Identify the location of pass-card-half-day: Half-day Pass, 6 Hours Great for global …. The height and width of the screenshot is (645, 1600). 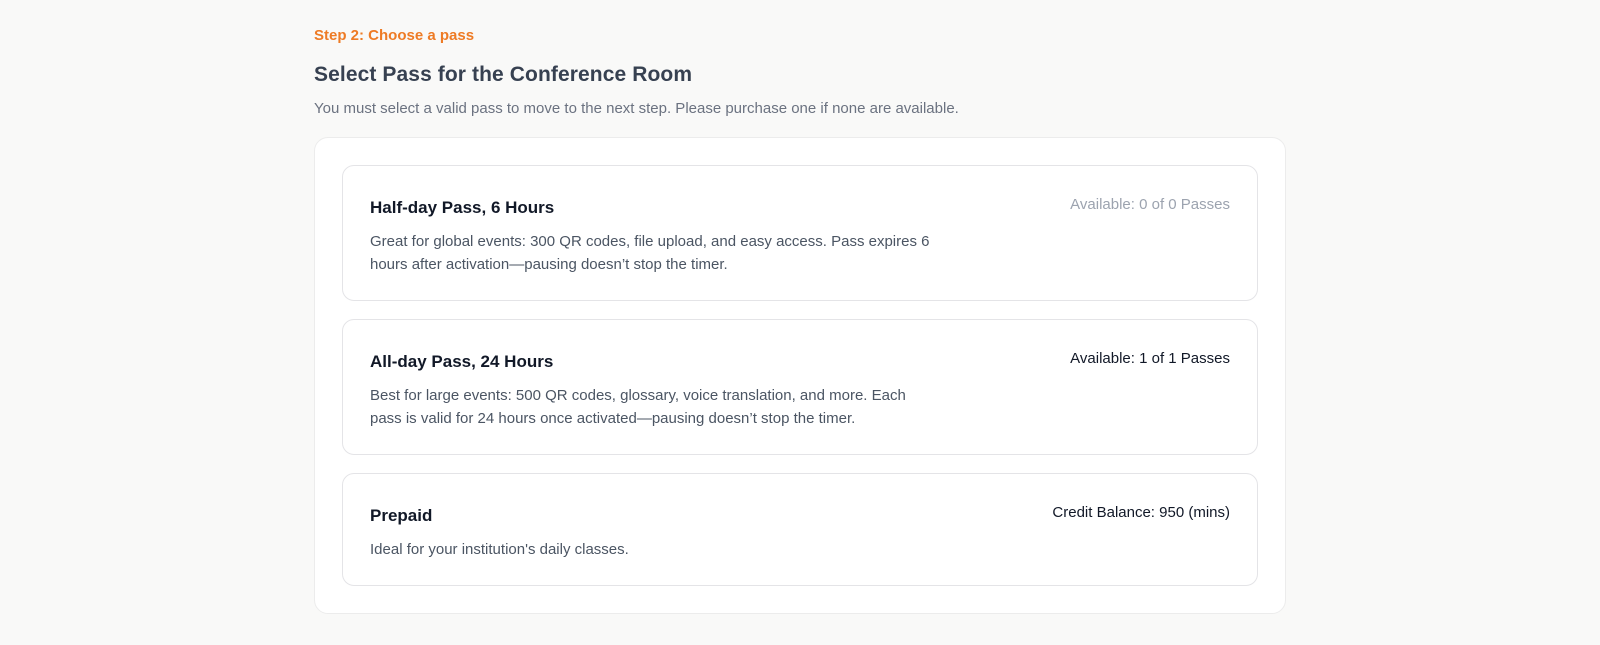
(800, 233).